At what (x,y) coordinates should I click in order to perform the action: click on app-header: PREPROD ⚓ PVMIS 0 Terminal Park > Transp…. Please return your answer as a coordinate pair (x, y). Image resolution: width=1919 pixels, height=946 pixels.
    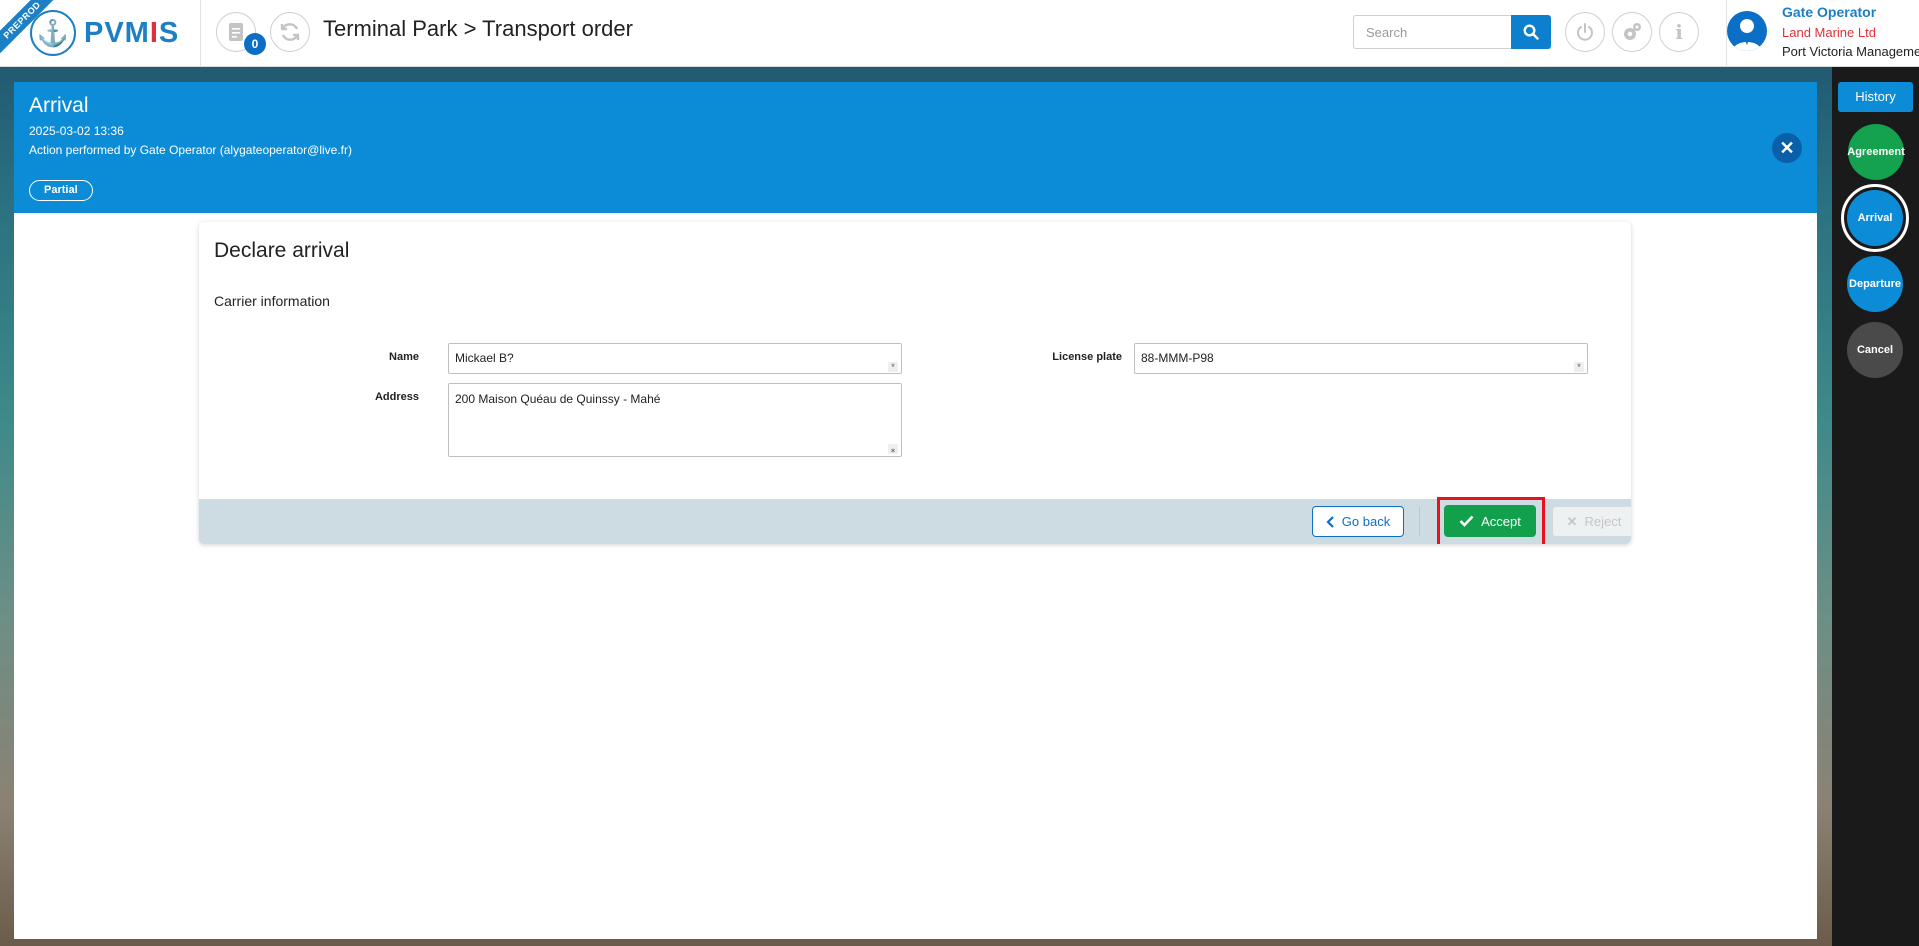
    Looking at the image, I should click on (959, 33).